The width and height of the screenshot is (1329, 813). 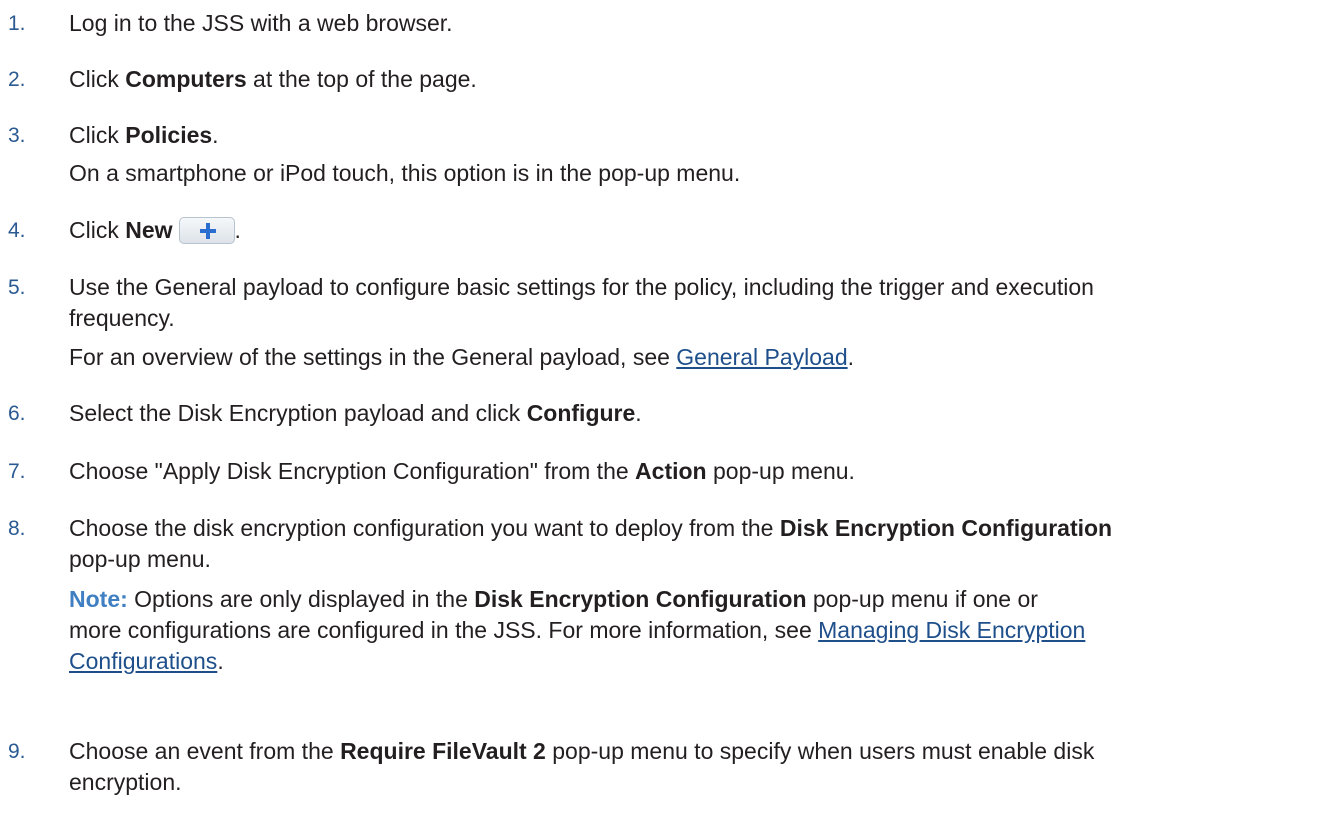 What do you see at coordinates (761, 357) in the screenshot?
I see `general-payload-link: General Payload` at bounding box center [761, 357].